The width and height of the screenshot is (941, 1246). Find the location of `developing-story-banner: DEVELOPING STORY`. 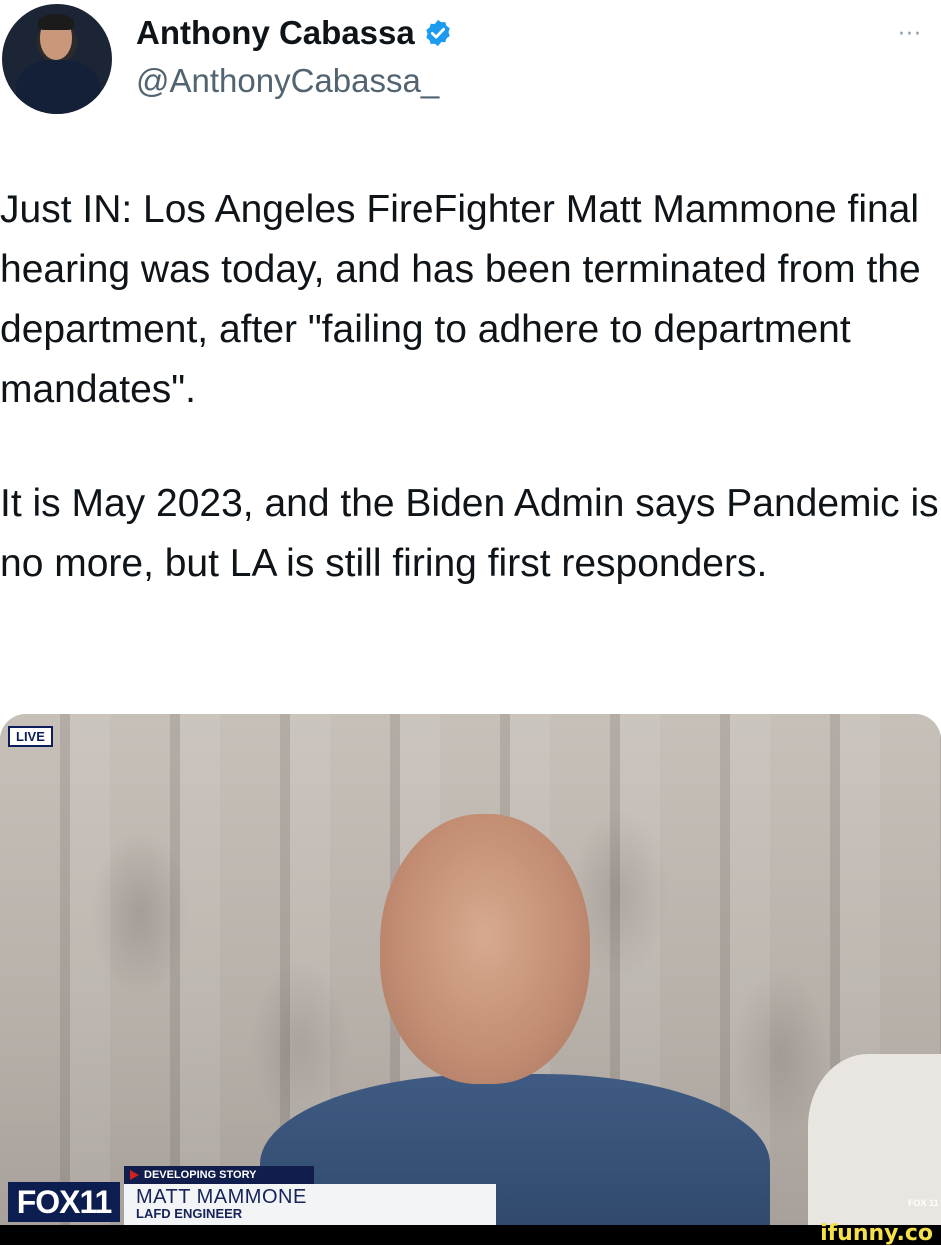

developing-story-banner: DEVELOPING STORY is located at coordinates (219, 1175).